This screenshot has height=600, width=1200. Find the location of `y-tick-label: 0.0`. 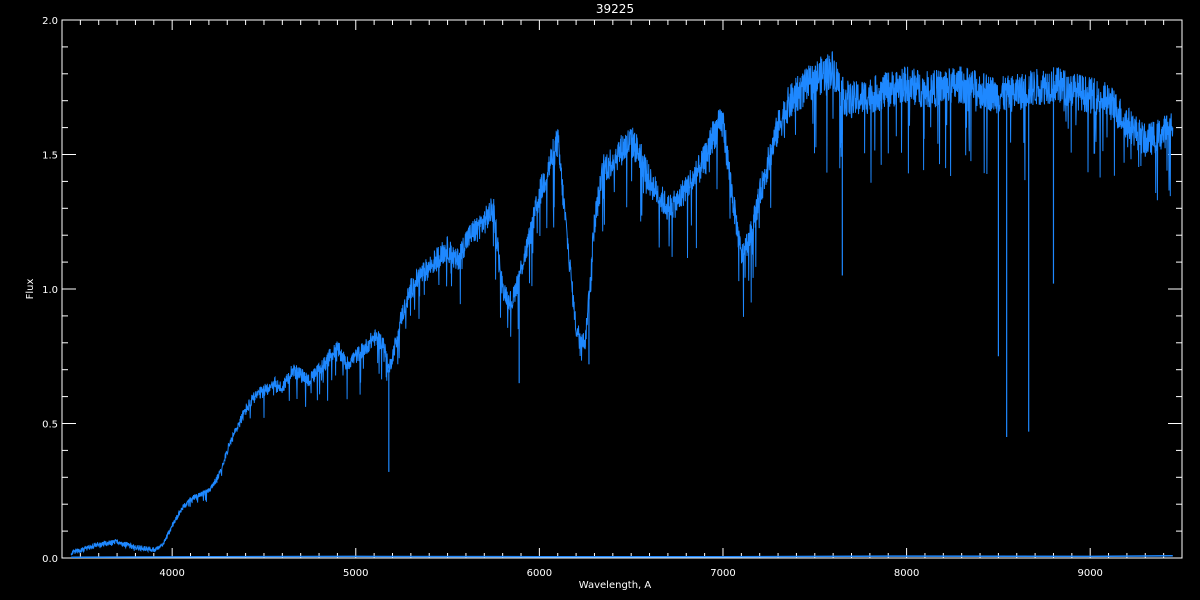

y-tick-label: 0.0 is located at coordinates (50, 559).